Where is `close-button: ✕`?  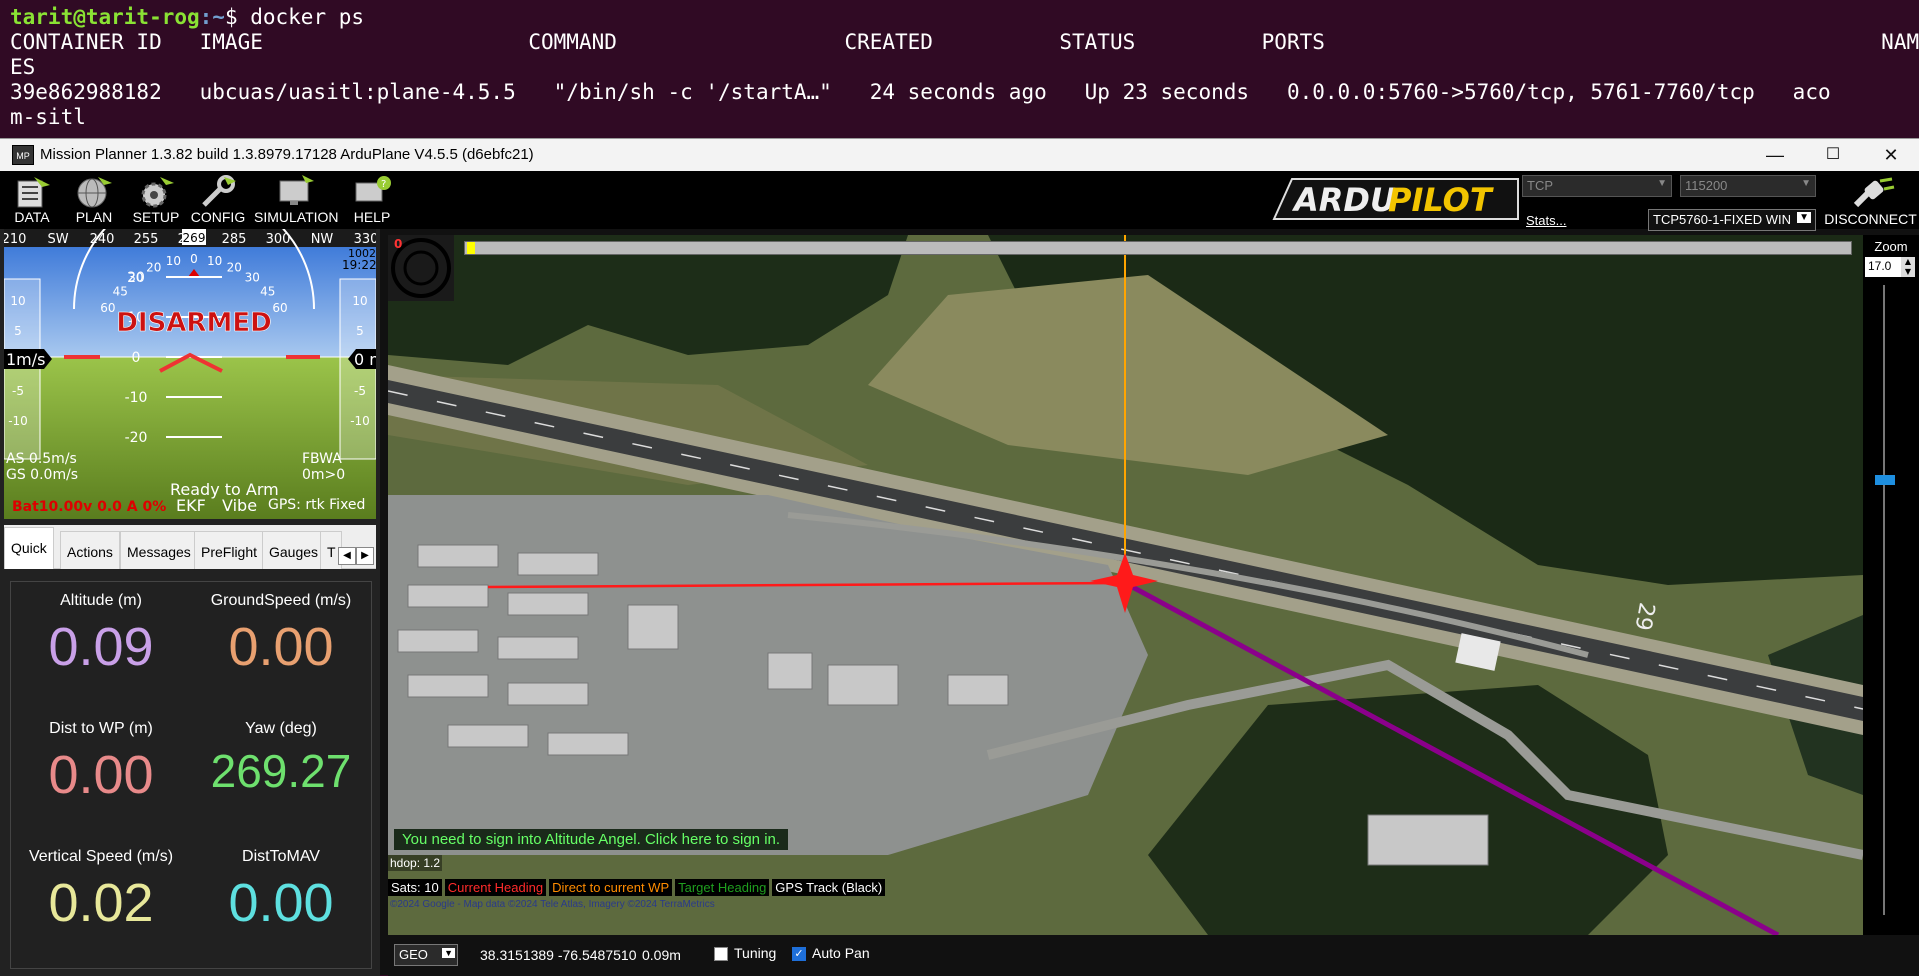 close-button: ✕ is located at coordinates (1891, 155).